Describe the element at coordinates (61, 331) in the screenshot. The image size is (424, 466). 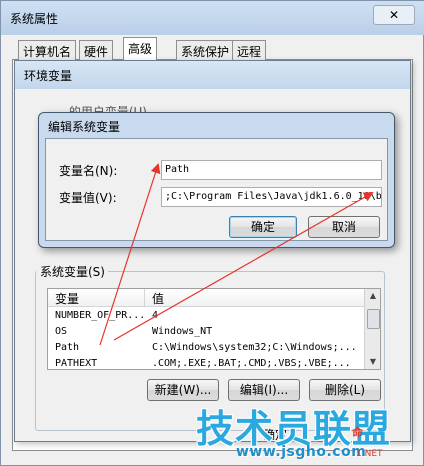
I see `variable-name: OS` at that location.